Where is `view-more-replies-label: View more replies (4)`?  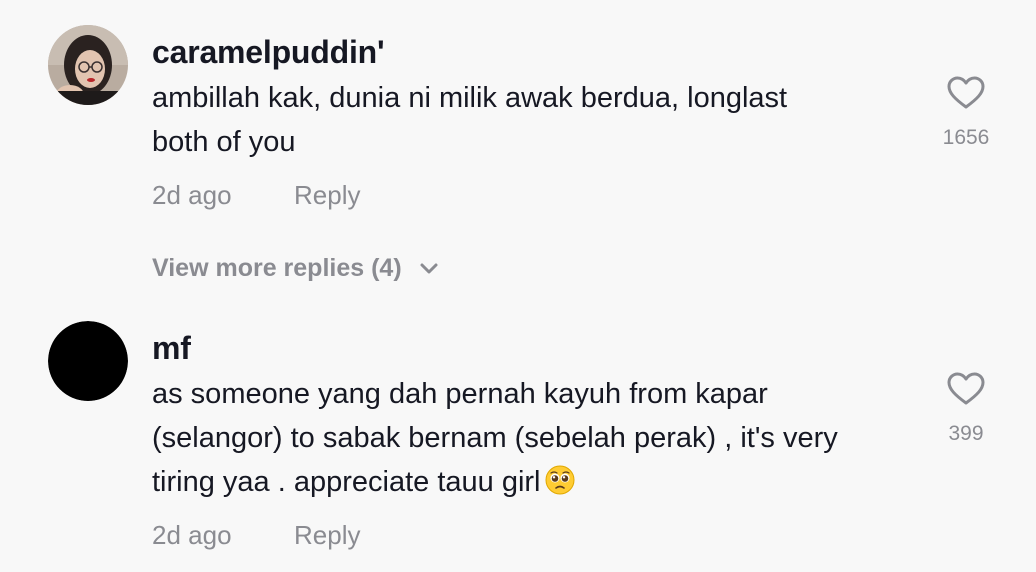
view-more-replies-label: View more replies (4) is located at coordinates (277, 268).